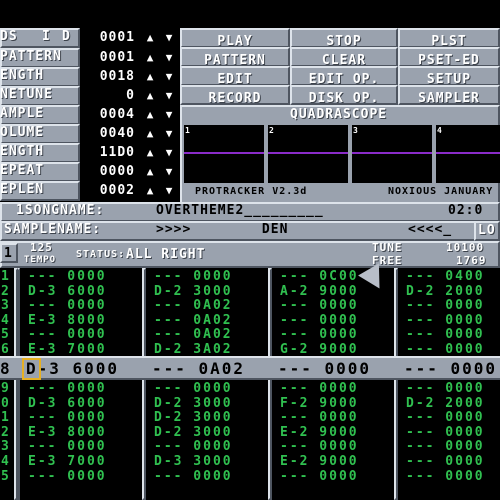 The width and height of the screenshot is (500, 500). What do you see at coordinates (235, 38) in the screenshot?
I see `button-play: PLAY` at bounding box center [235, 38].